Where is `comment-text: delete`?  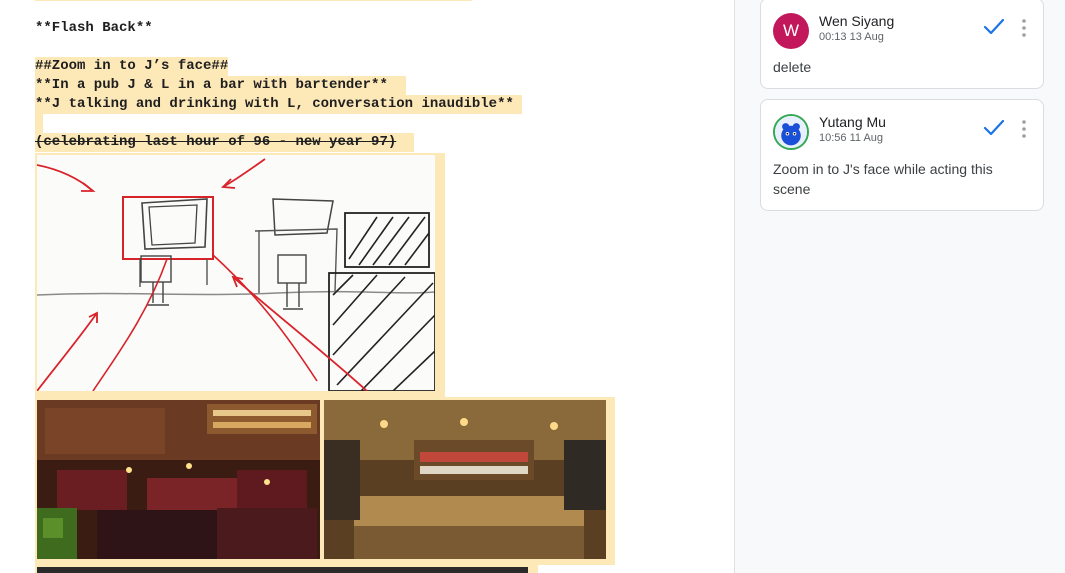
comment-text: delete is located at coordinates (792, 67).